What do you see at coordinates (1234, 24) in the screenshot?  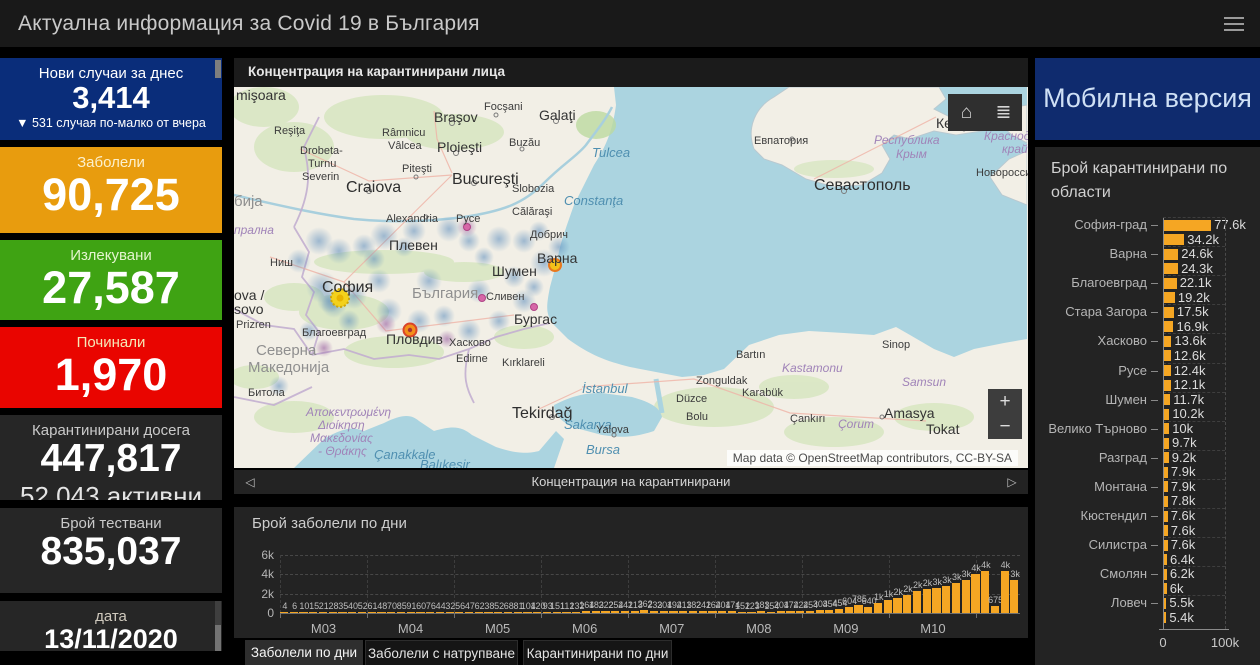 I see `hamburger-menu-icon` at bounding box center [1234, 24].